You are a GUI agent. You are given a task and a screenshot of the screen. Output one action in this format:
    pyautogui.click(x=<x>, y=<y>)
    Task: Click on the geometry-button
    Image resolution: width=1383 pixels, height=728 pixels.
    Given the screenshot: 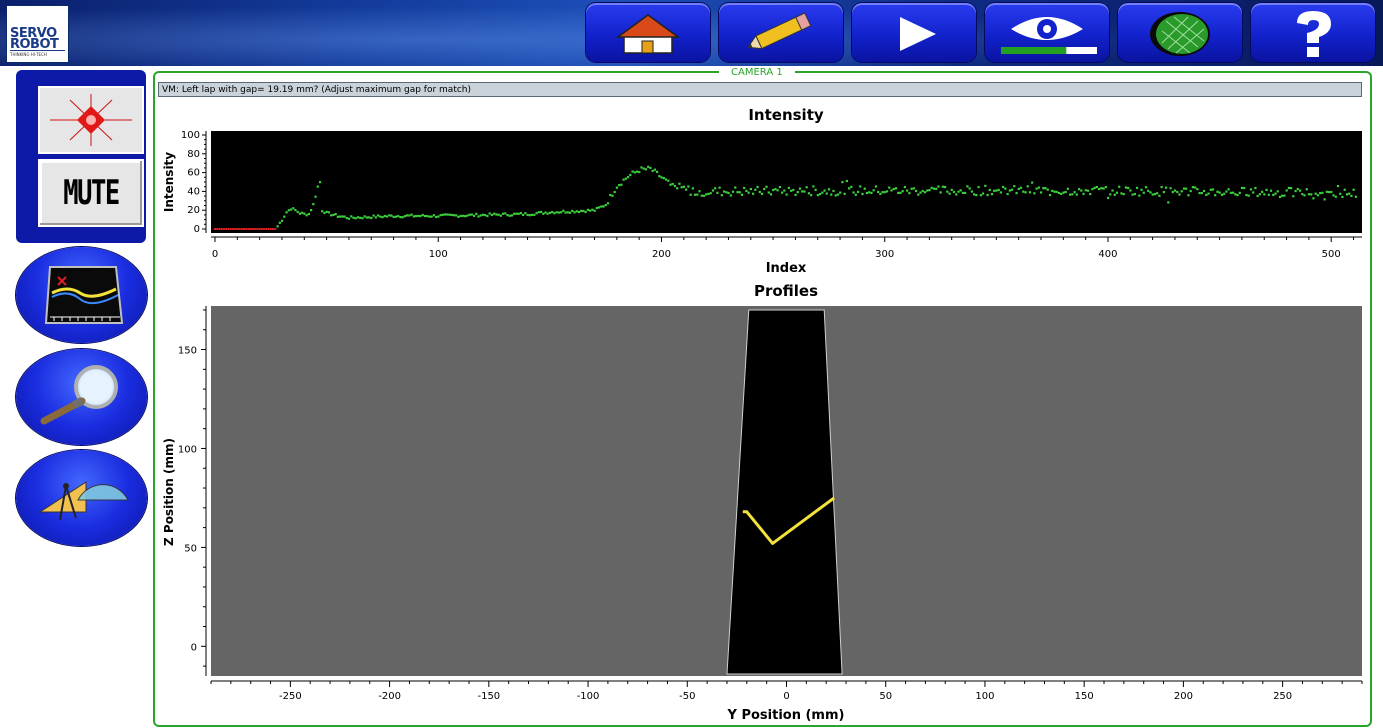 What is the action you would take?
    pyautogui.click(x=81, y=498)
    